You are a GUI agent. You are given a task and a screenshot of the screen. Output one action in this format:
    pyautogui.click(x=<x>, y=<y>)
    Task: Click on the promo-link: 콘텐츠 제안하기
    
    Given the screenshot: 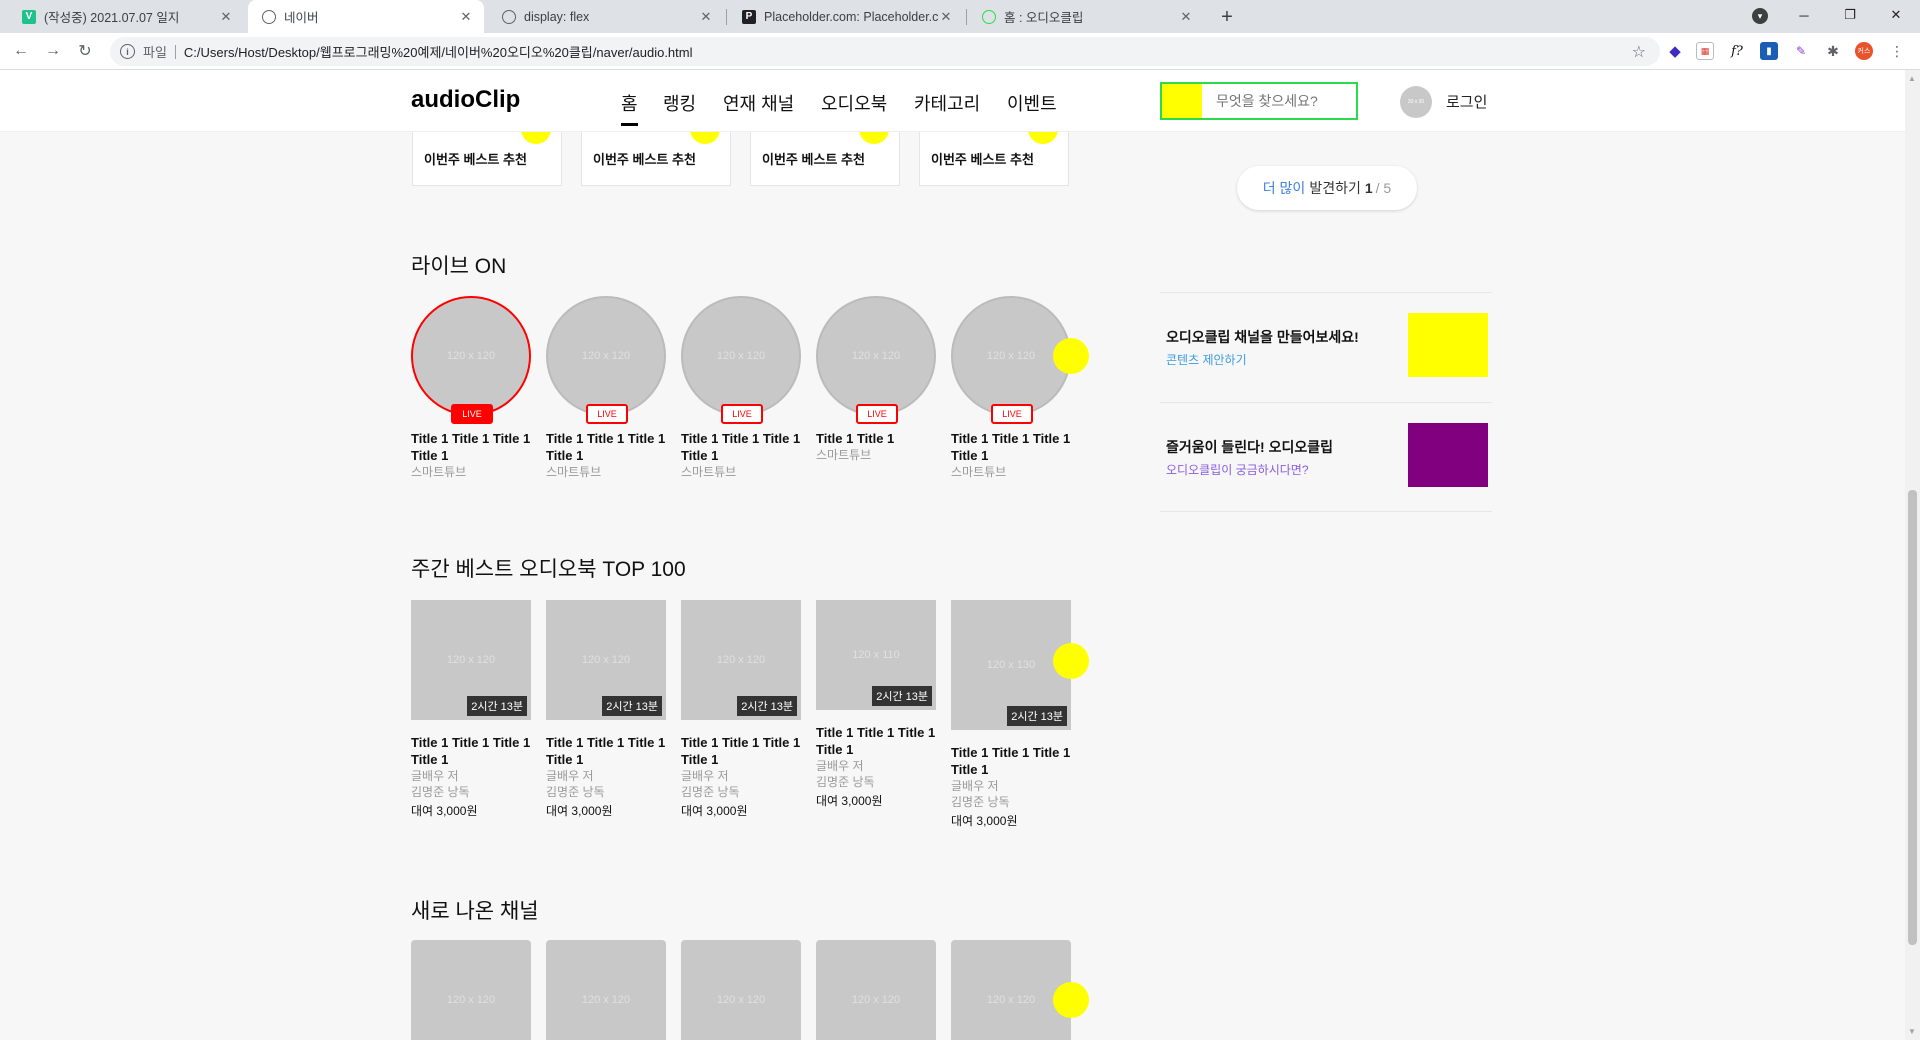 What is the action you would take?
    pyautogui.click(x=1206, y=359)
    